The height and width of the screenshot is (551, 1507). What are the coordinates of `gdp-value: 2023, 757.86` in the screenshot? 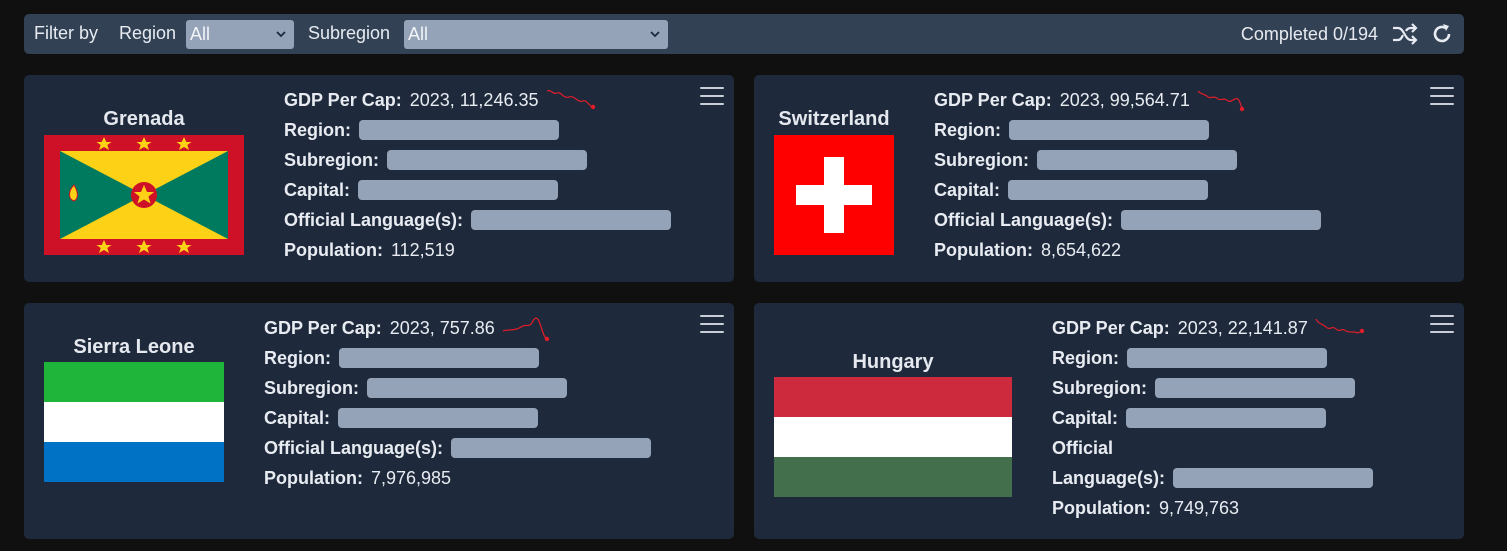 It's located at (442, 328).